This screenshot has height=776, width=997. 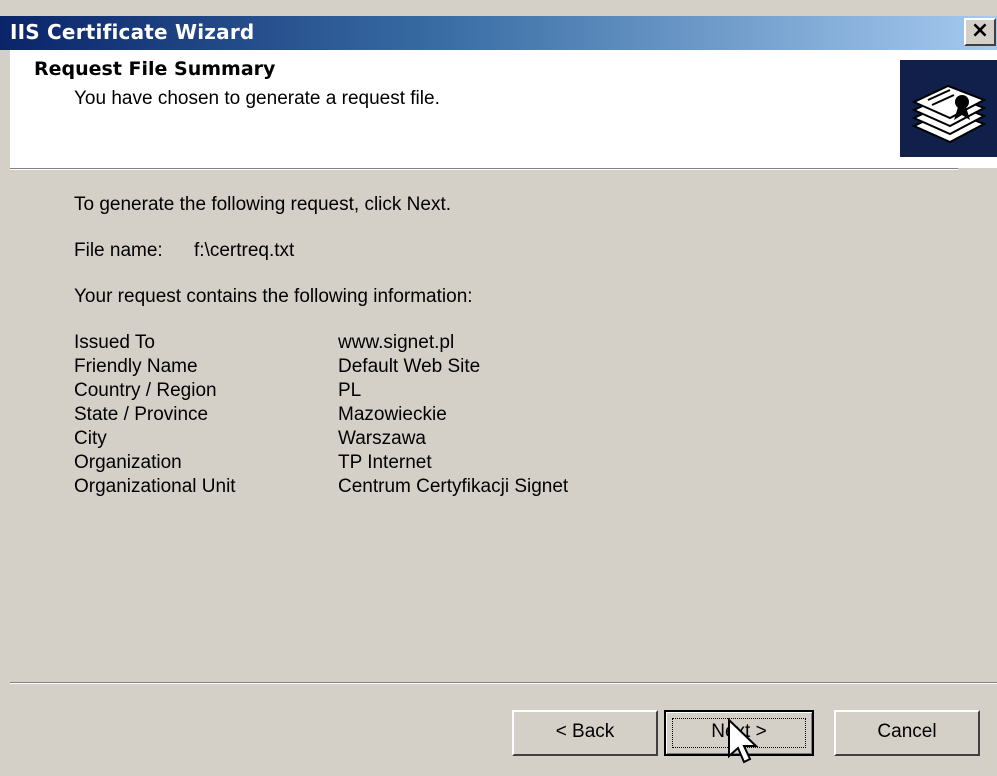 I want to click on file-name-label: File name:, so click(x=118, y=250).